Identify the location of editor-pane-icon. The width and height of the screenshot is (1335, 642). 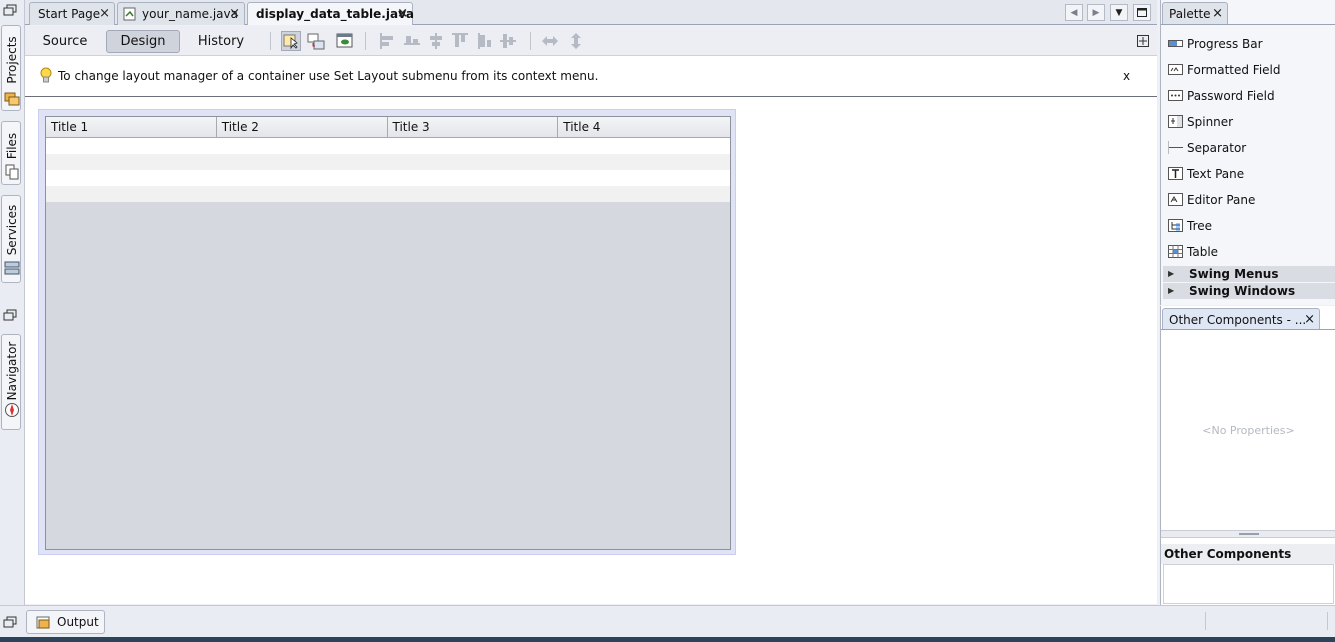
(1175, 199).